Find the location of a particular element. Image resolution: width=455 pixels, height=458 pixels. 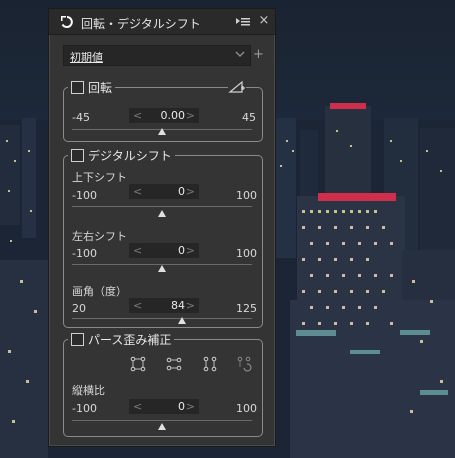

rotation-legend: 回転 is located at coordinates (92, 87).